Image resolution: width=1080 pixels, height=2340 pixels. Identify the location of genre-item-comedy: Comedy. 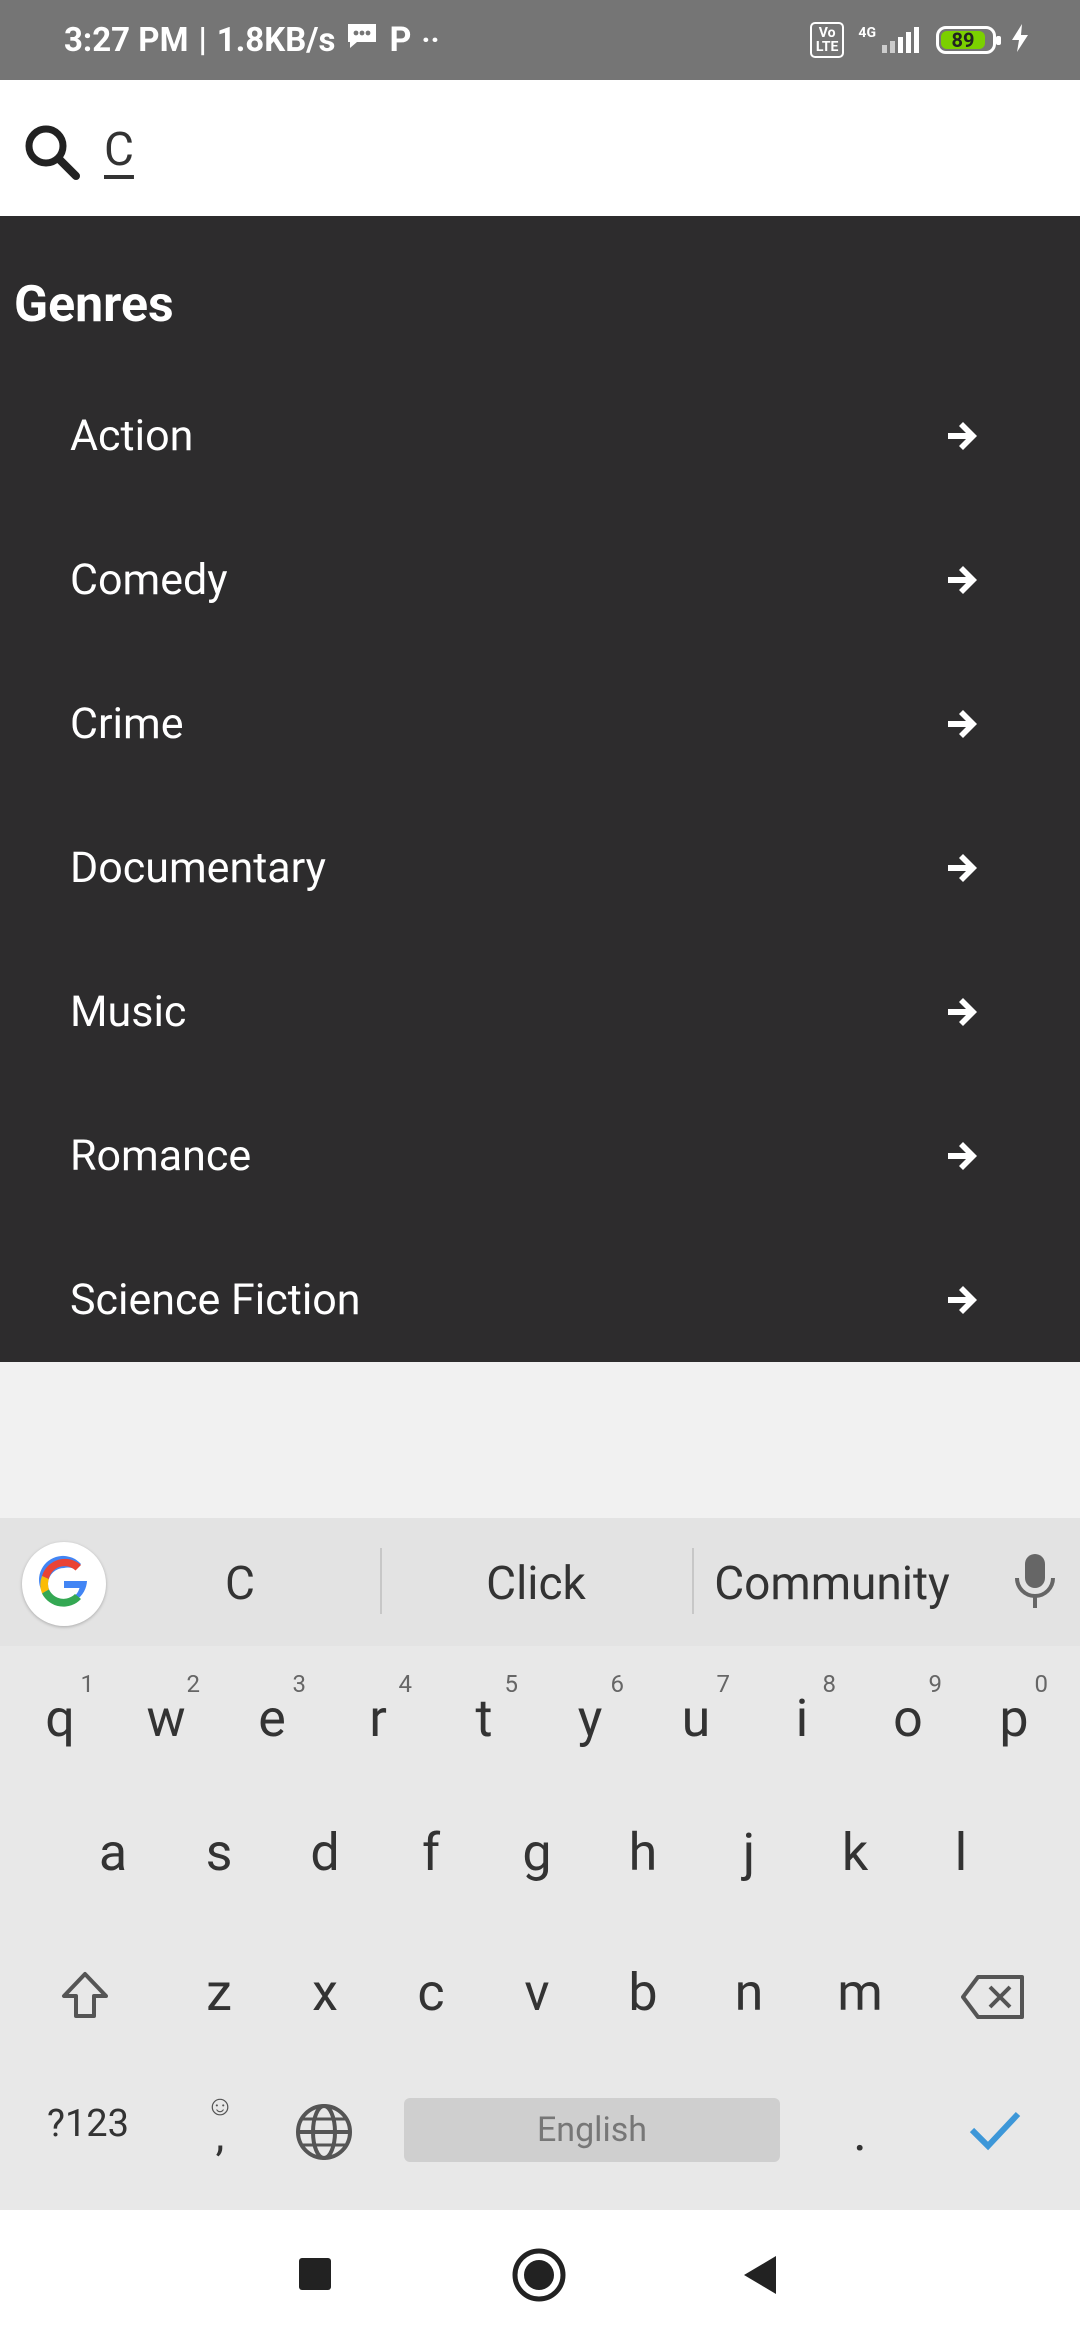
(540, 580).